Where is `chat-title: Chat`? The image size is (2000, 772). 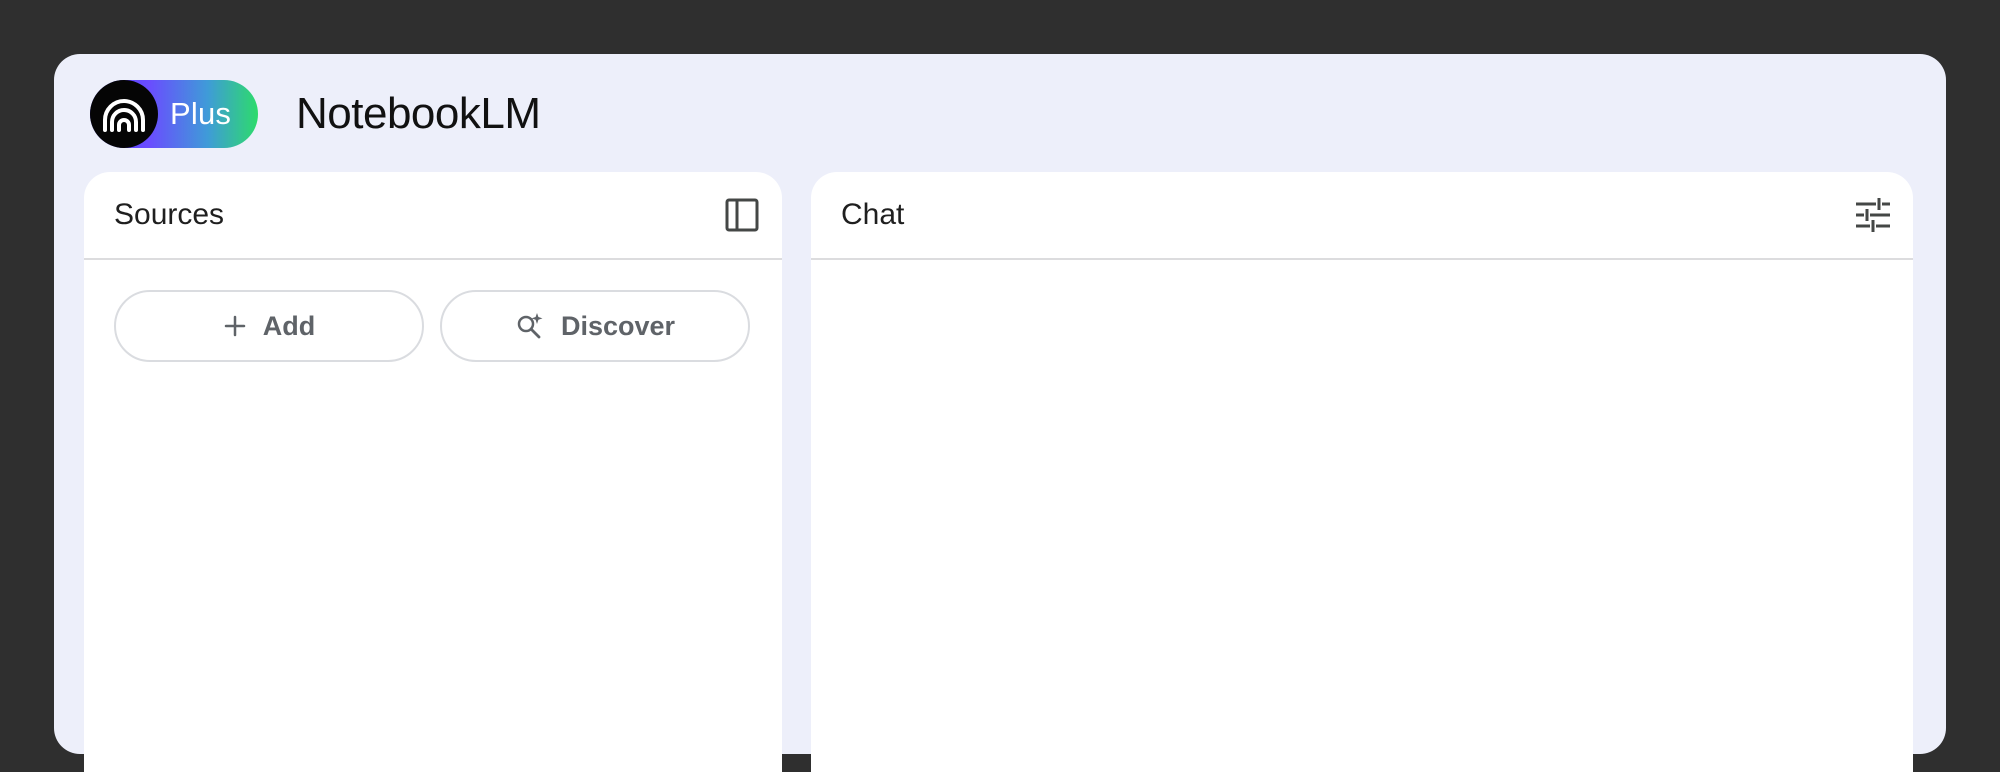
chat-title: Chat is located at coordinates (873, 214).